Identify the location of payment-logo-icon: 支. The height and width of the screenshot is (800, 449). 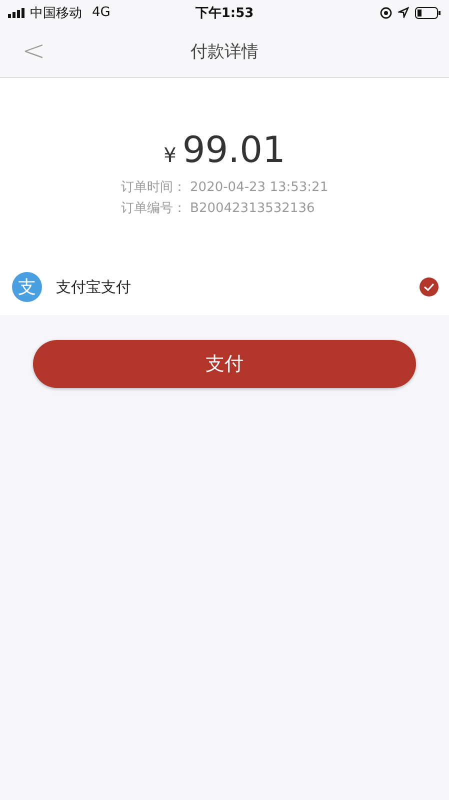
(27, 287).